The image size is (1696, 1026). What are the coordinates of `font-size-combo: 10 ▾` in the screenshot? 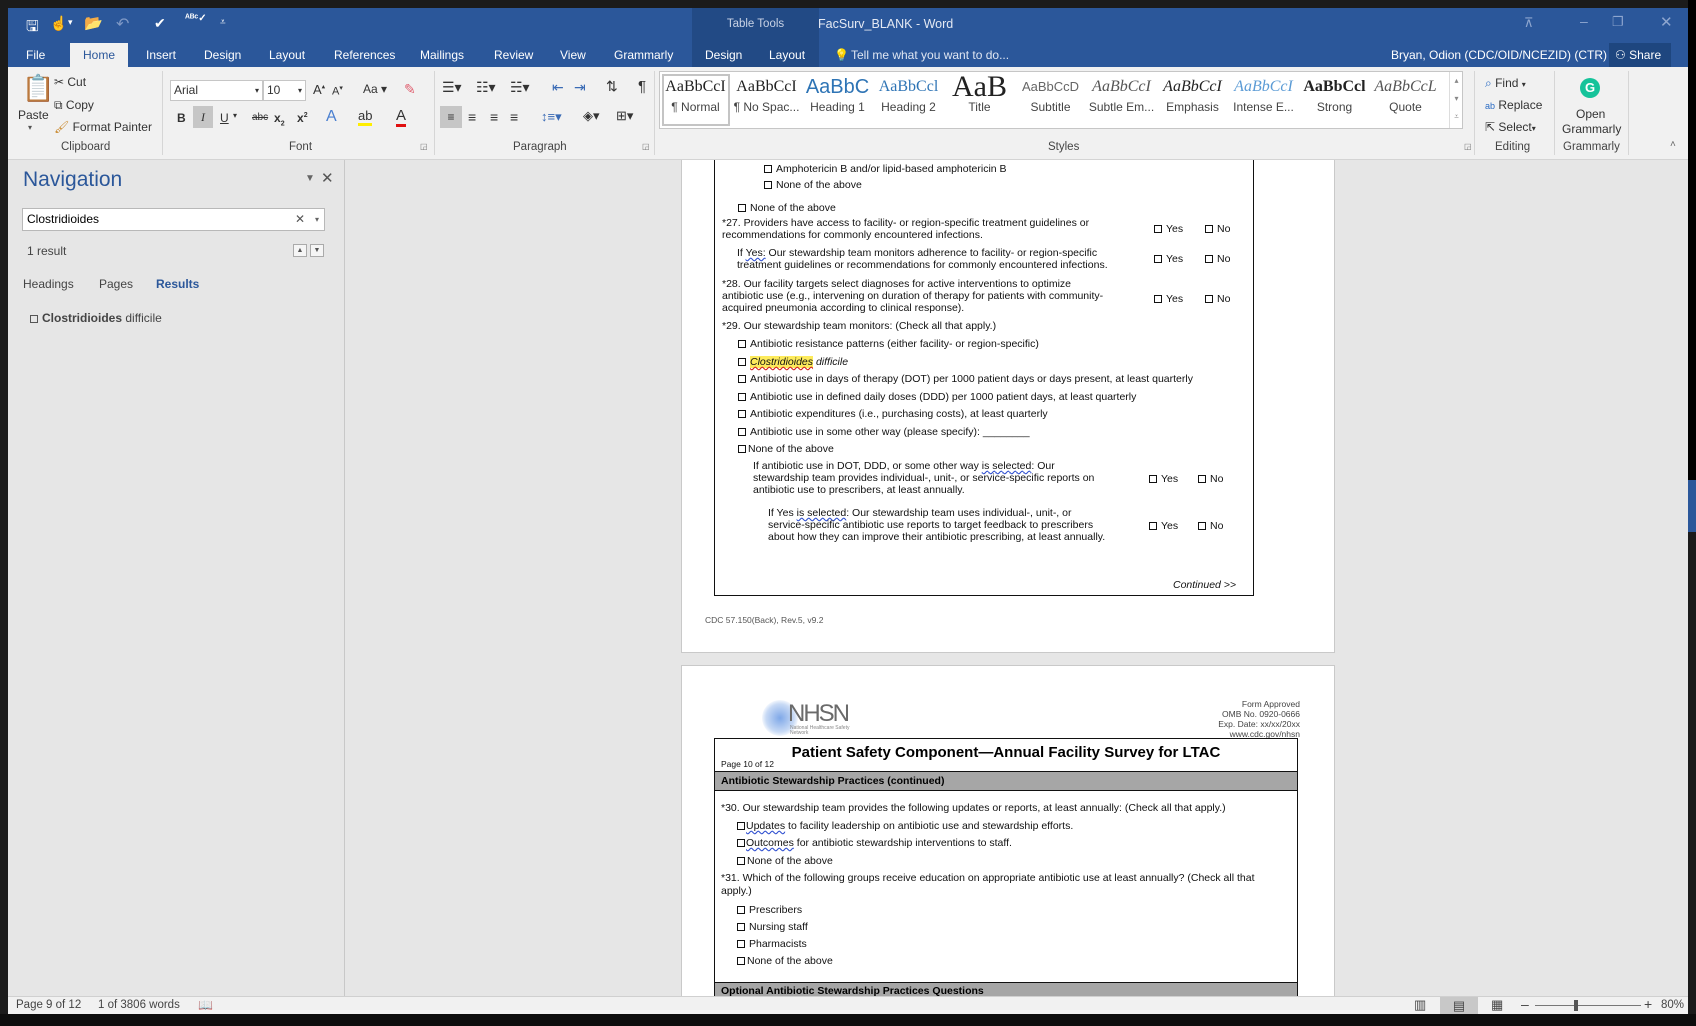 It's located at (284, 90).